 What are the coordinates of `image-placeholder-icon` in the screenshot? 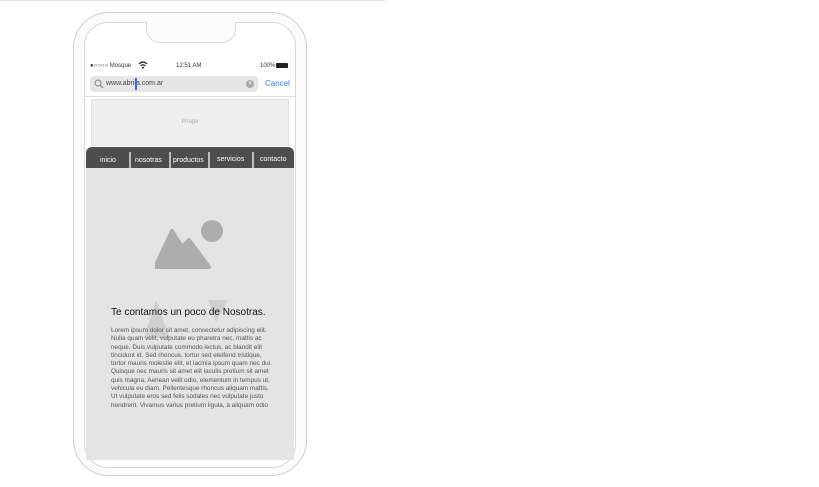 It's located at (189, 244).